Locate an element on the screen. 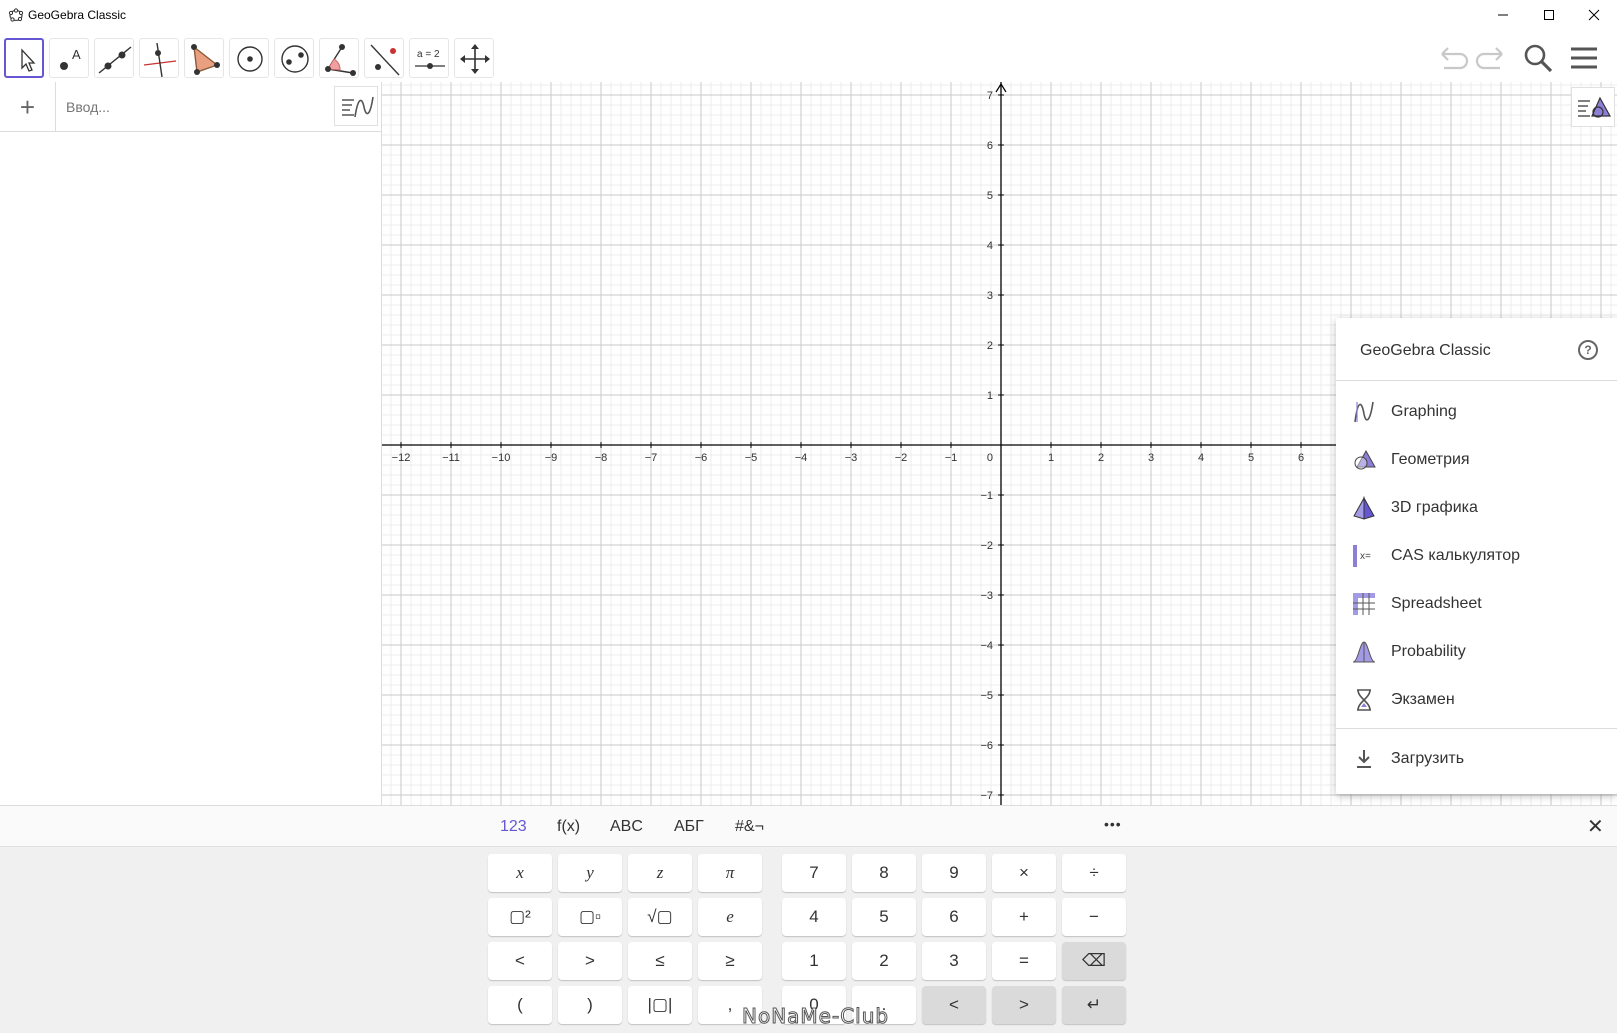 The image size is (1617, 1033). watermark-text: NoNaMe-Club is located at coordinates (815, 1016).